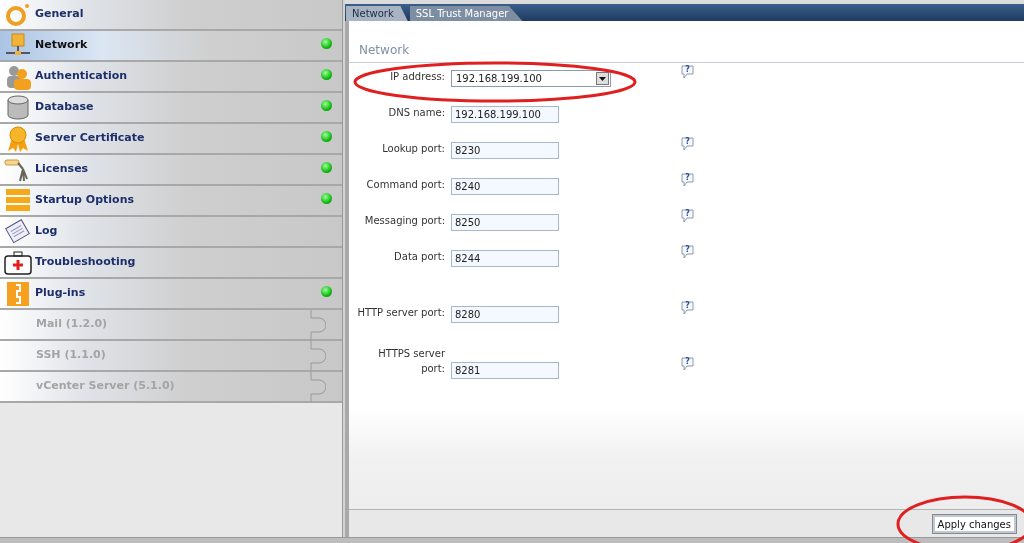 The image size is (1024, 543). Describe the element at coordinates (505, 258) in the screenshot. I see `input-field: 8244` at that location.